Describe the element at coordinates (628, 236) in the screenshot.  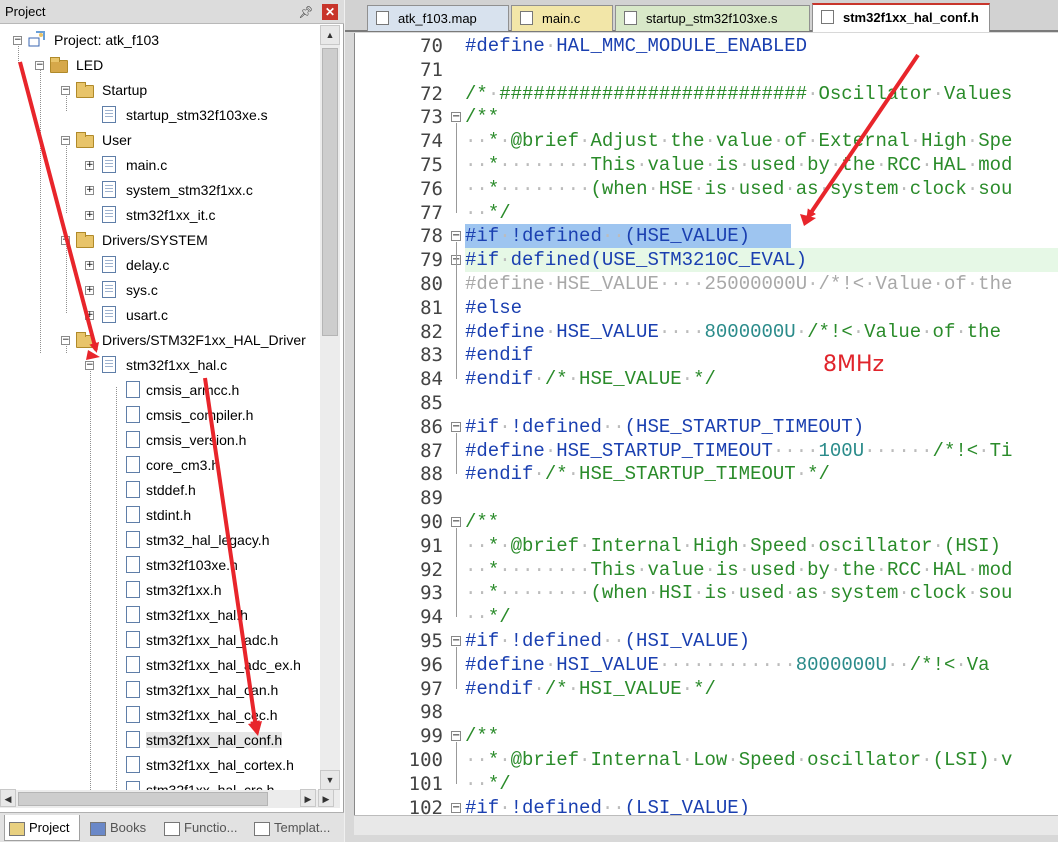
I see `code-line: #if·!defined··(HSE_VALUE)` at that location.